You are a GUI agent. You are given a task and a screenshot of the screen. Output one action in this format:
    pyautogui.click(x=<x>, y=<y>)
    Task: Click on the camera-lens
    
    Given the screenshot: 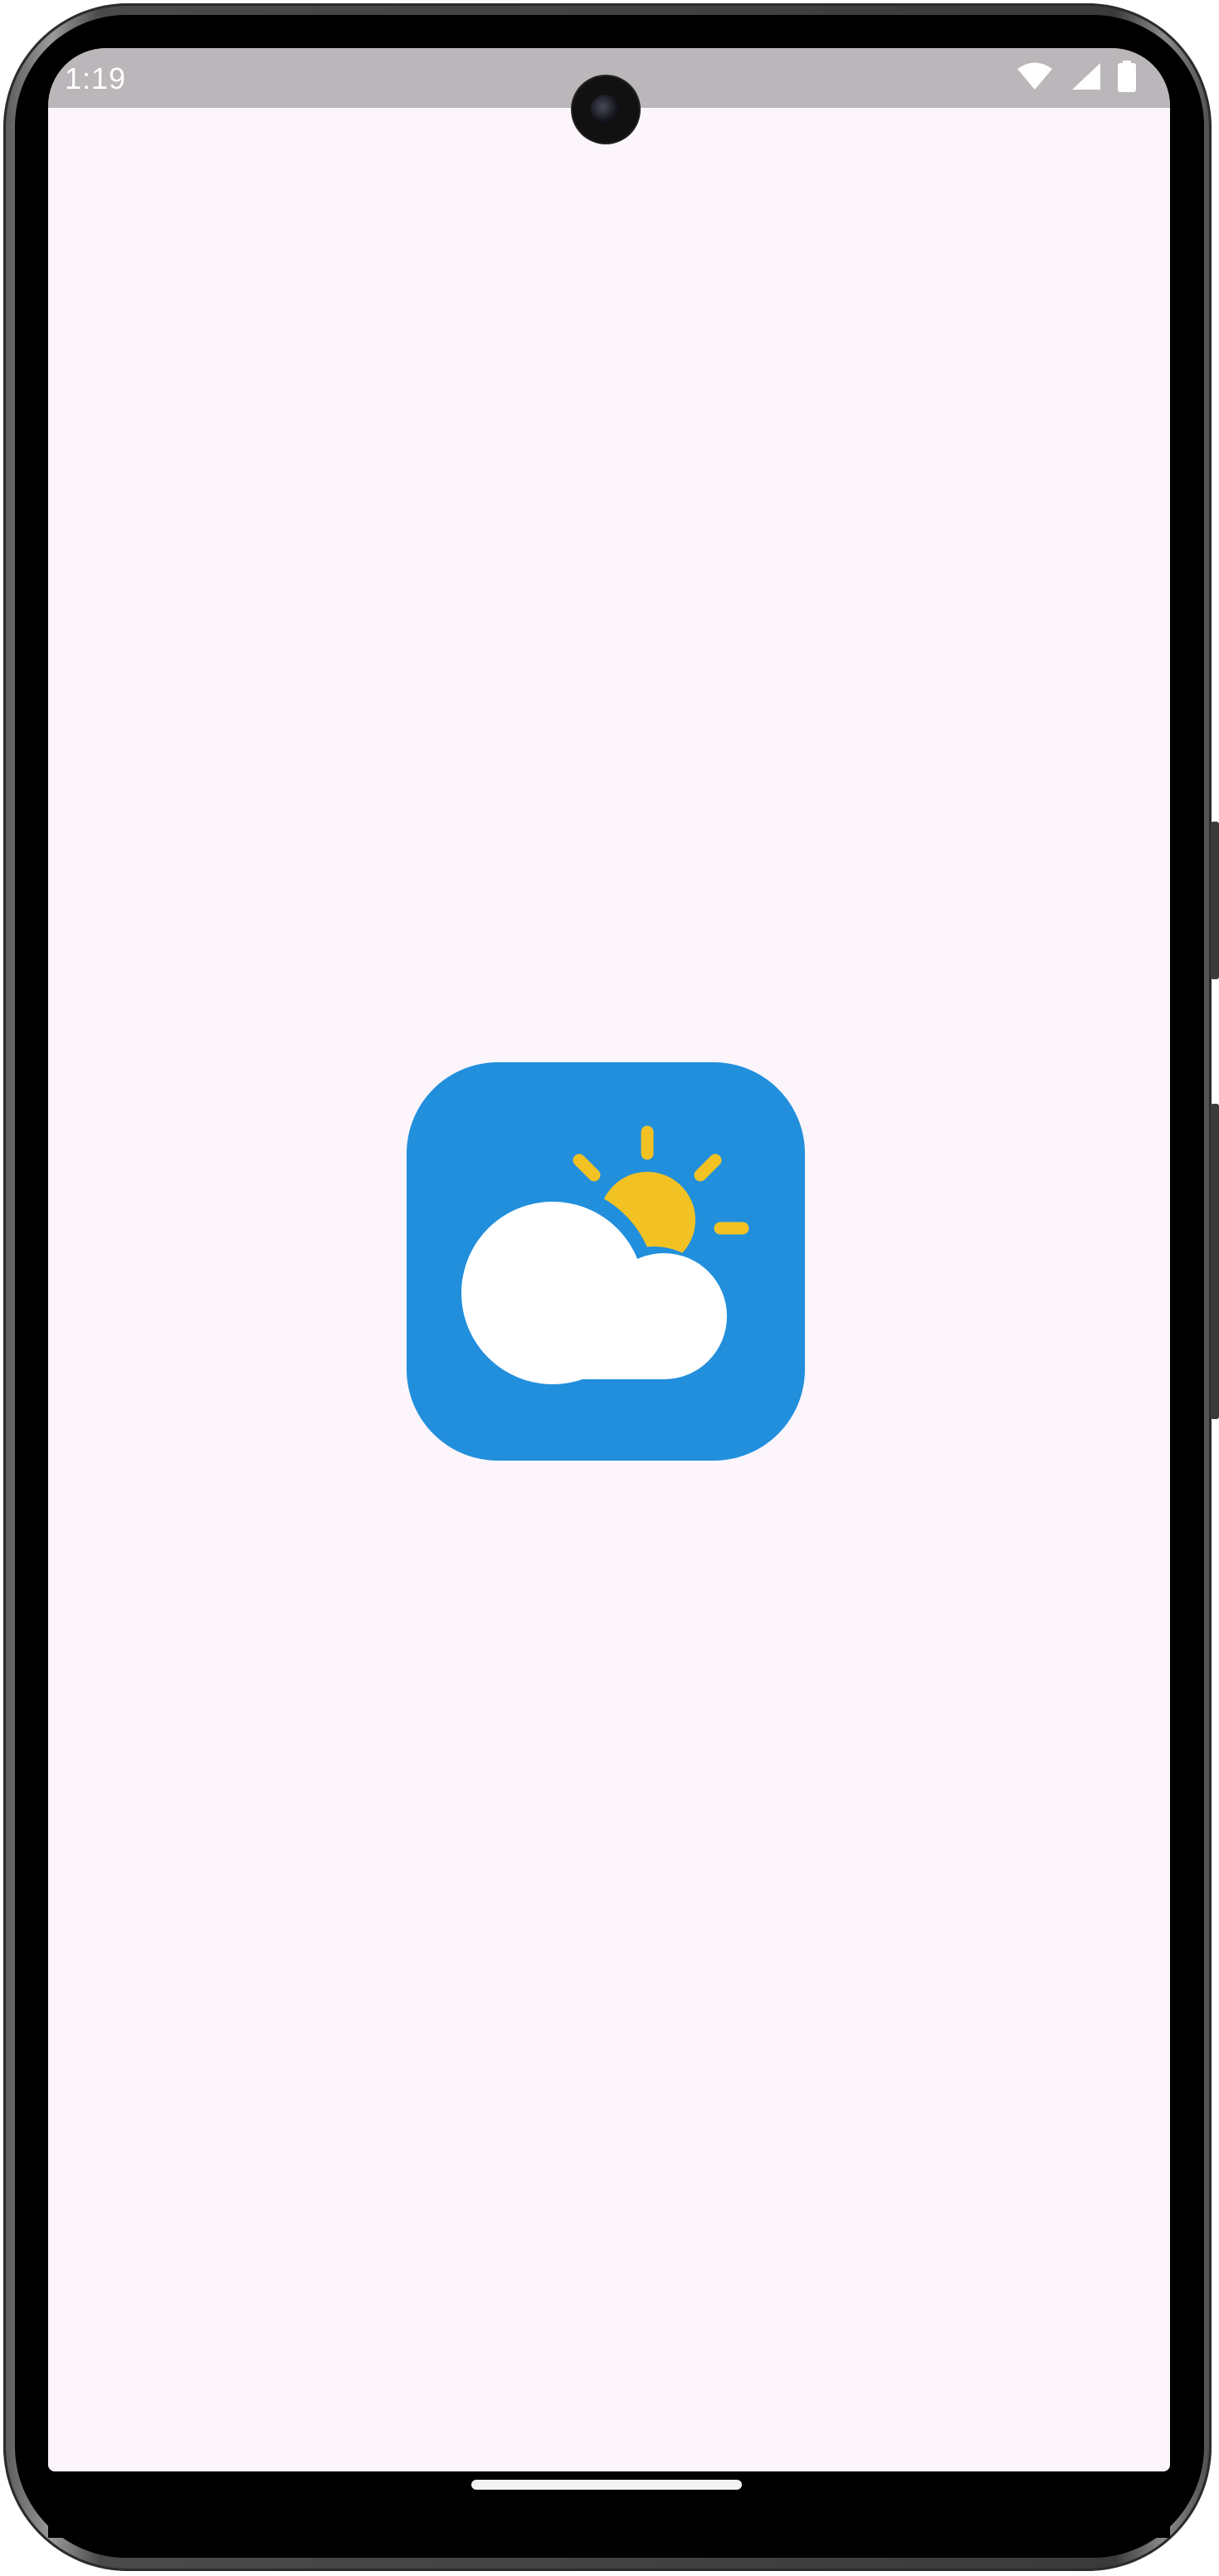 What is the action you would take?
    pyautogui.click(x=606, y=109)
    